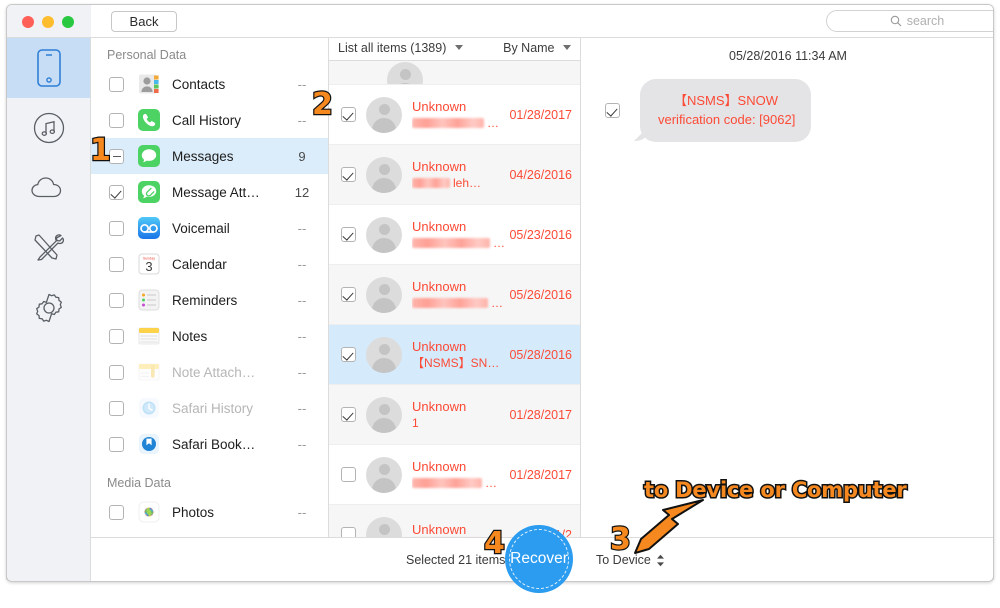 Image resolution: width=1000 pixels, height=608 pixels. What do you see at coordinates (454, 73) in the screenshot?
I see `message-row` at bounding box center [454, 73].